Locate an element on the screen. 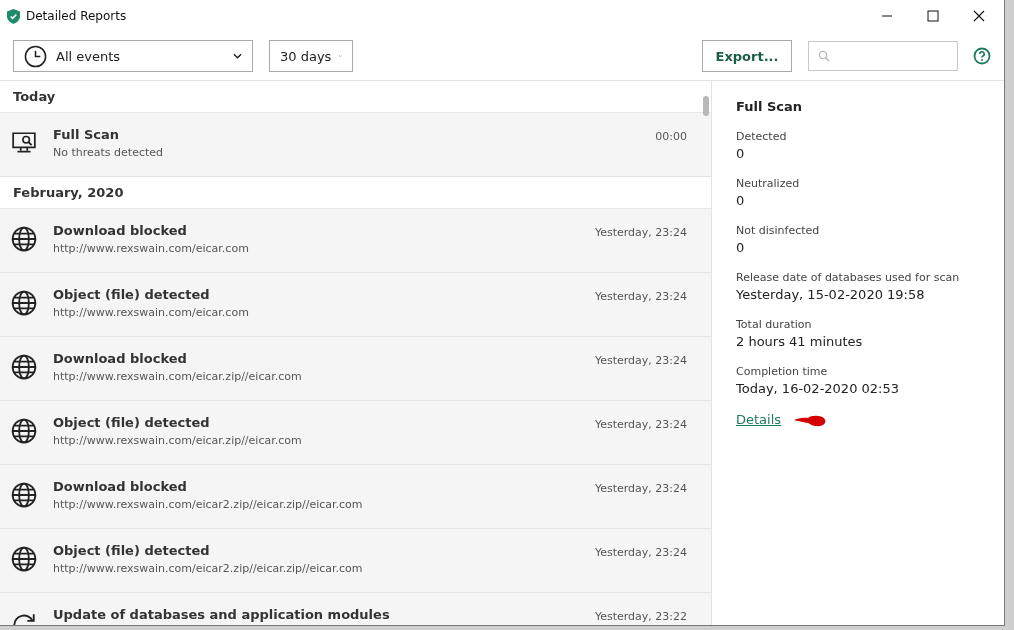  field-value: 2 hours 41 minutes is located at coordinates (800, 341).